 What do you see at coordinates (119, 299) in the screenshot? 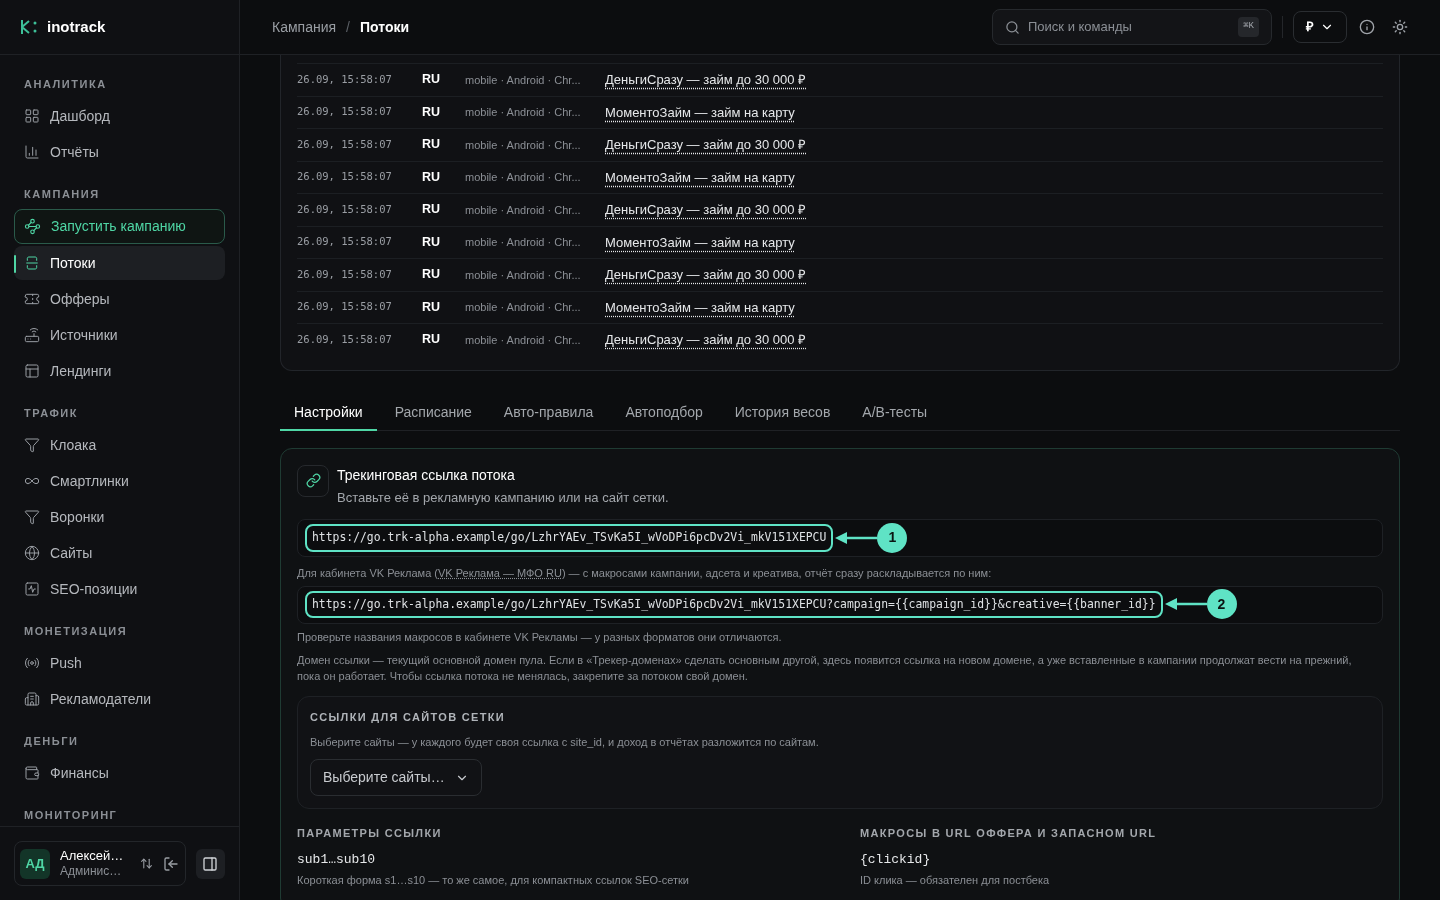
I see `nav-item: Офферы` at bounding box center [119, 299].